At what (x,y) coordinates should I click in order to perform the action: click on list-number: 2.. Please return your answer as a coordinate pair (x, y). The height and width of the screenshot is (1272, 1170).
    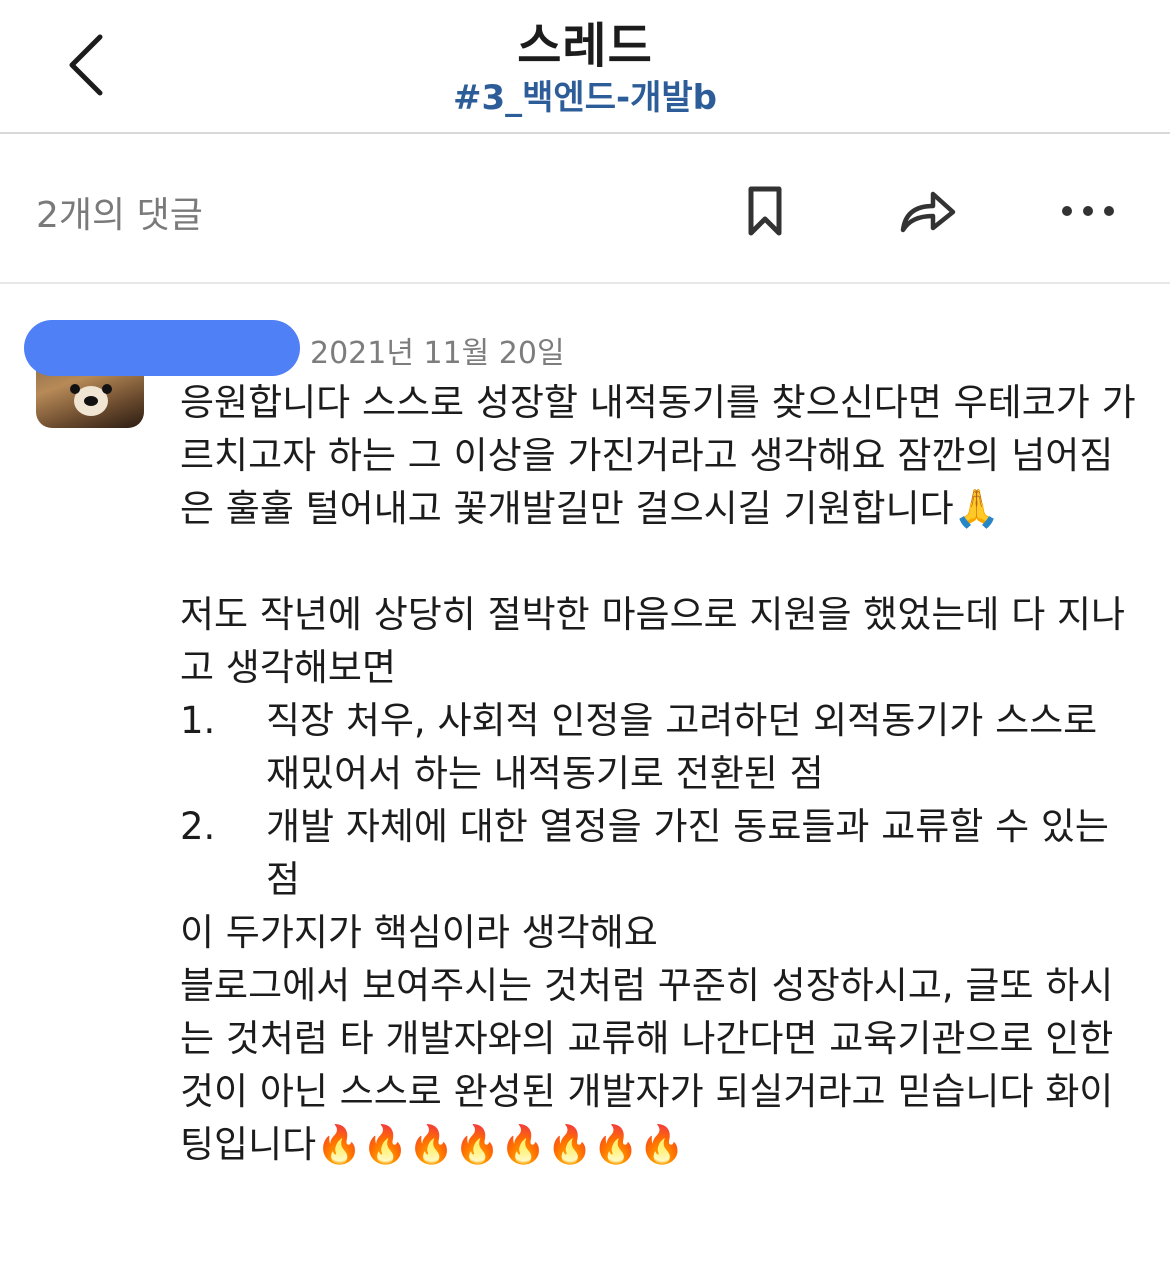
    Looking at the image, I should click on (198, 826).